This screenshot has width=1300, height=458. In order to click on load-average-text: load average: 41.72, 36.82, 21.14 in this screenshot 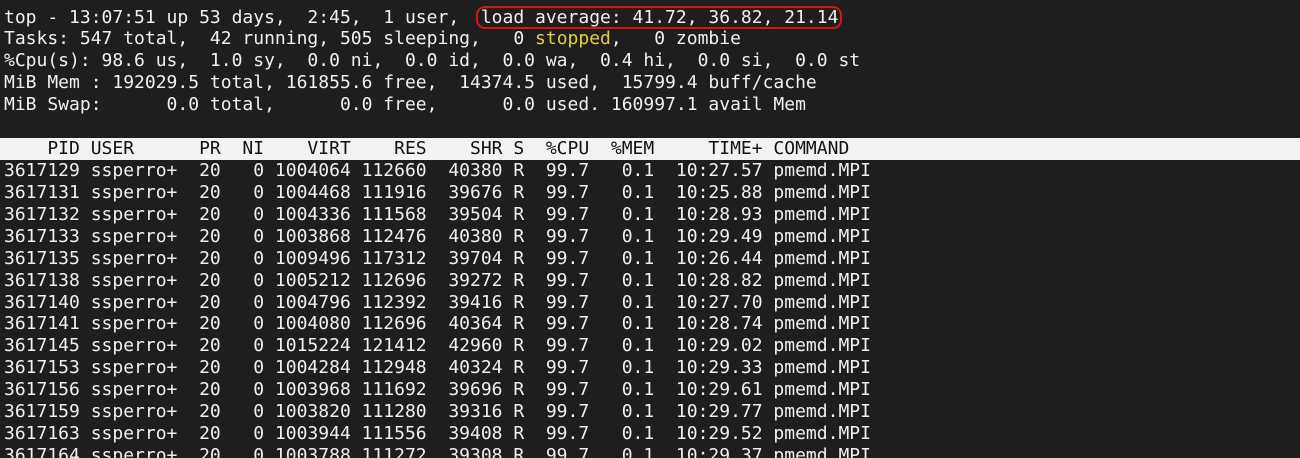, I will do `click(659, 17)`.